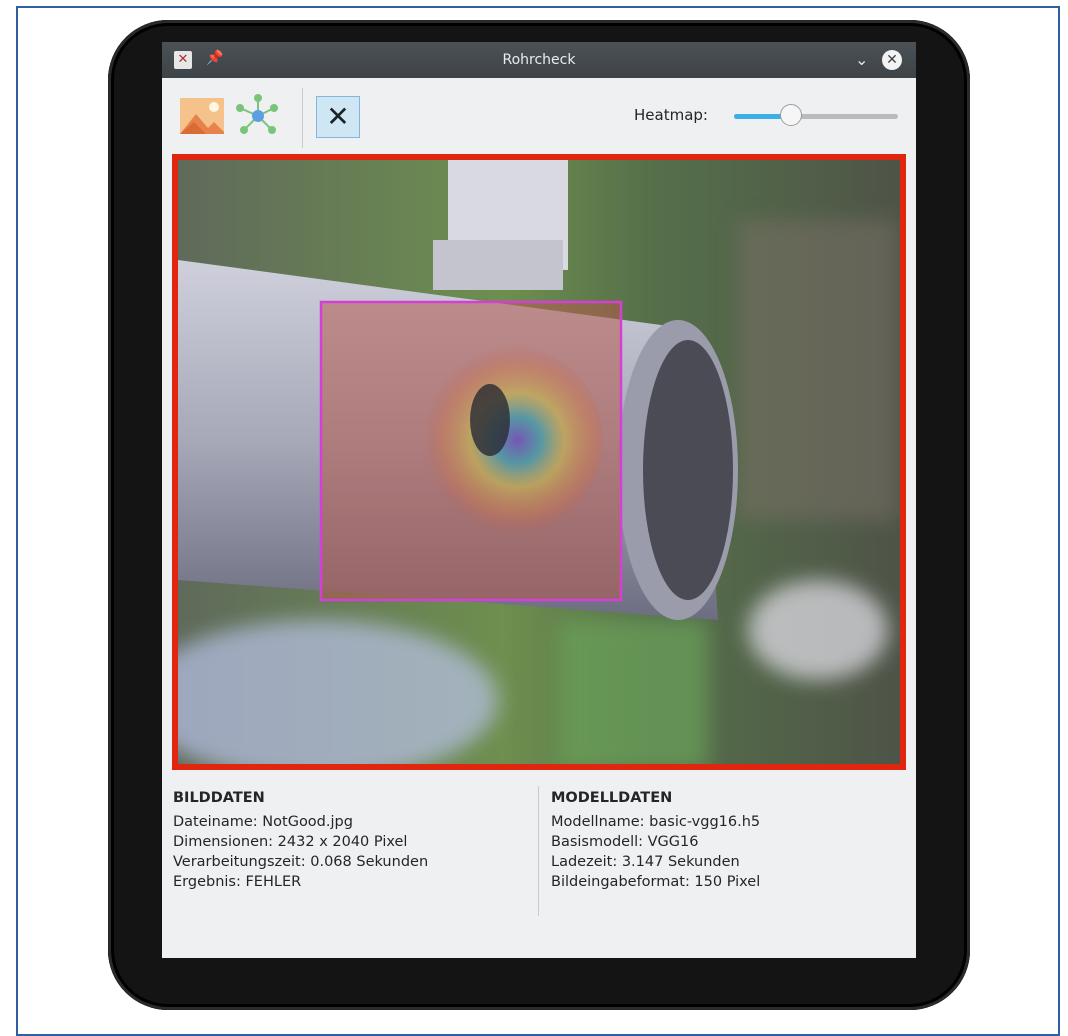 The height and width of the screenshot is (1036, 1068). I want to click on modelldaten-line: Basismodell: VGG16, so click(625, 842).